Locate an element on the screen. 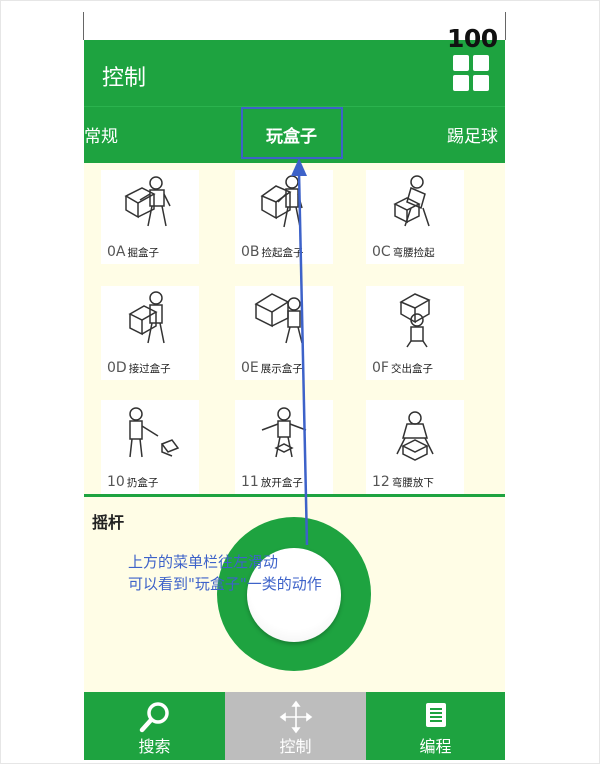 The height and width of the screenshot is (764, 600). action-tile-0b: 0B 捡起盒子 is located at coordinates (284, 217).